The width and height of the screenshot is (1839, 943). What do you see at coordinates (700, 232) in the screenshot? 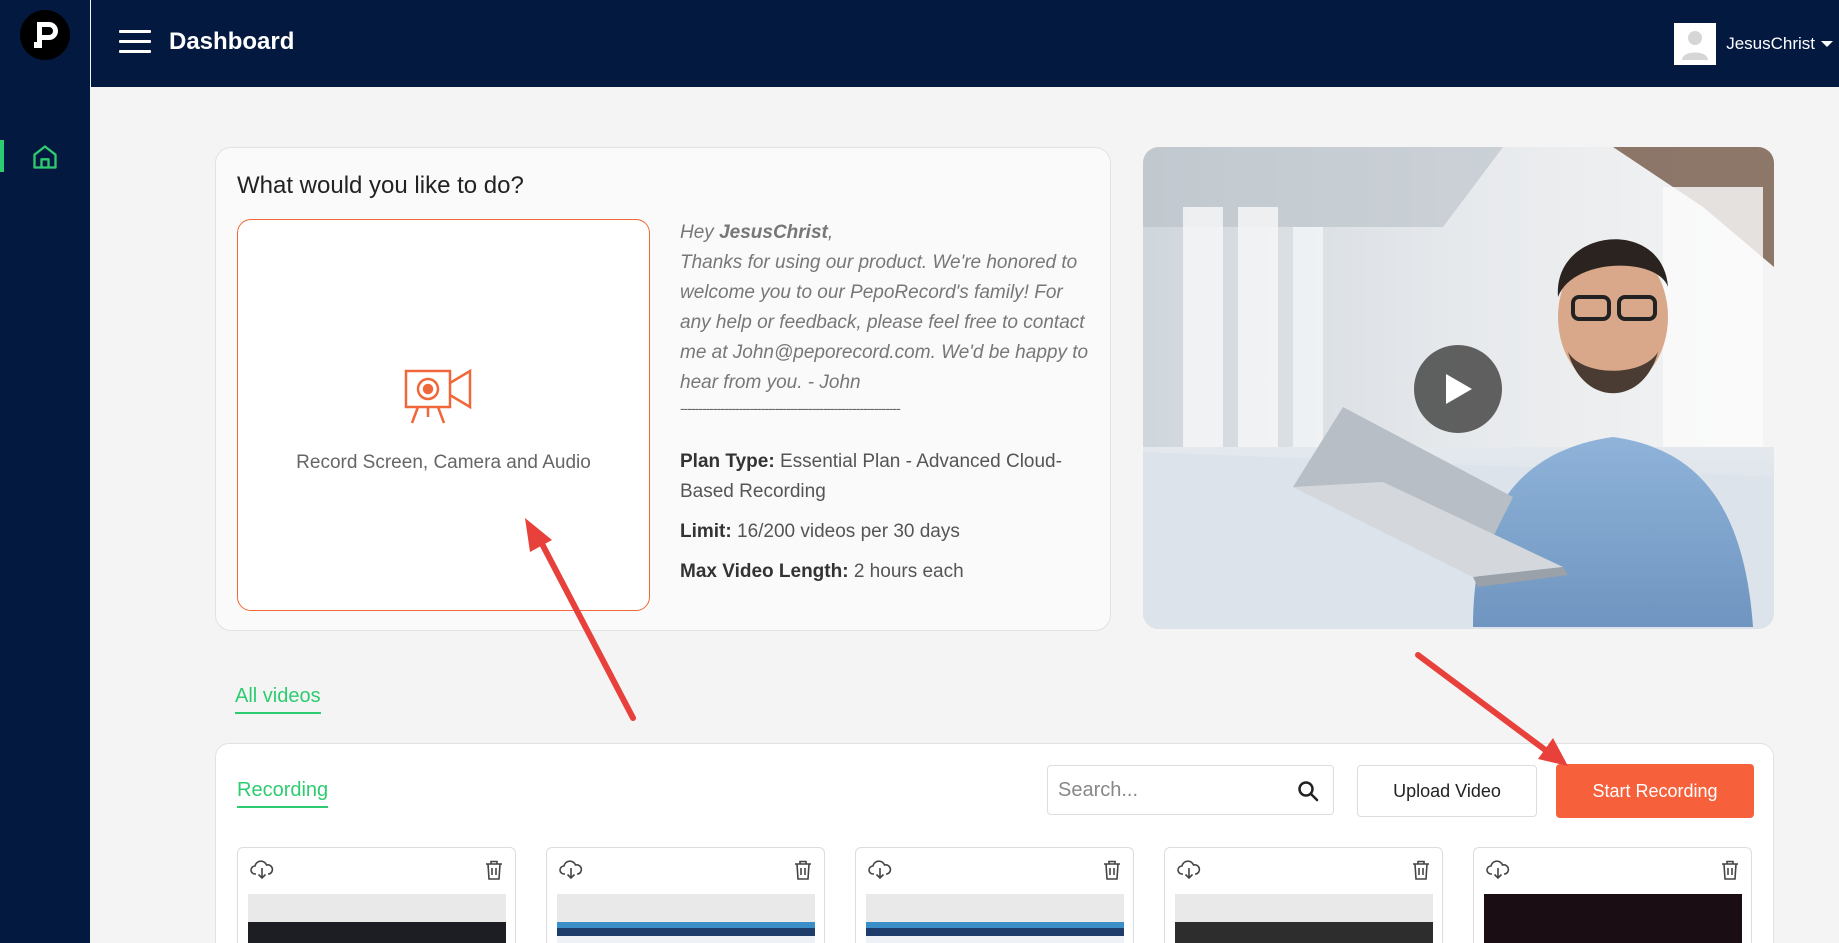
I see `greeting-prefix: Hey` at bounding box center [700, 232].